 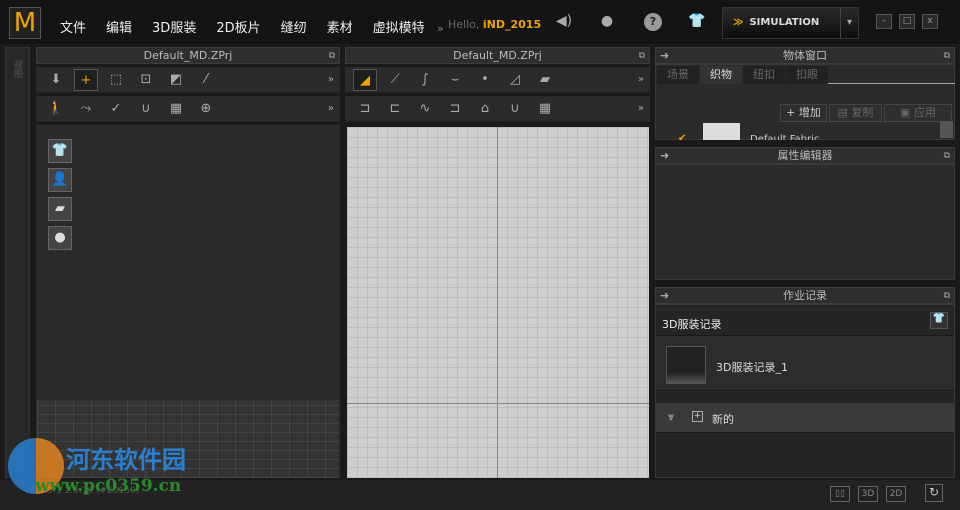 What do you see at coordinates (764, 75) in the screenshot?
I see `tab-button: 纽扣` at bounding box center [764, 75].